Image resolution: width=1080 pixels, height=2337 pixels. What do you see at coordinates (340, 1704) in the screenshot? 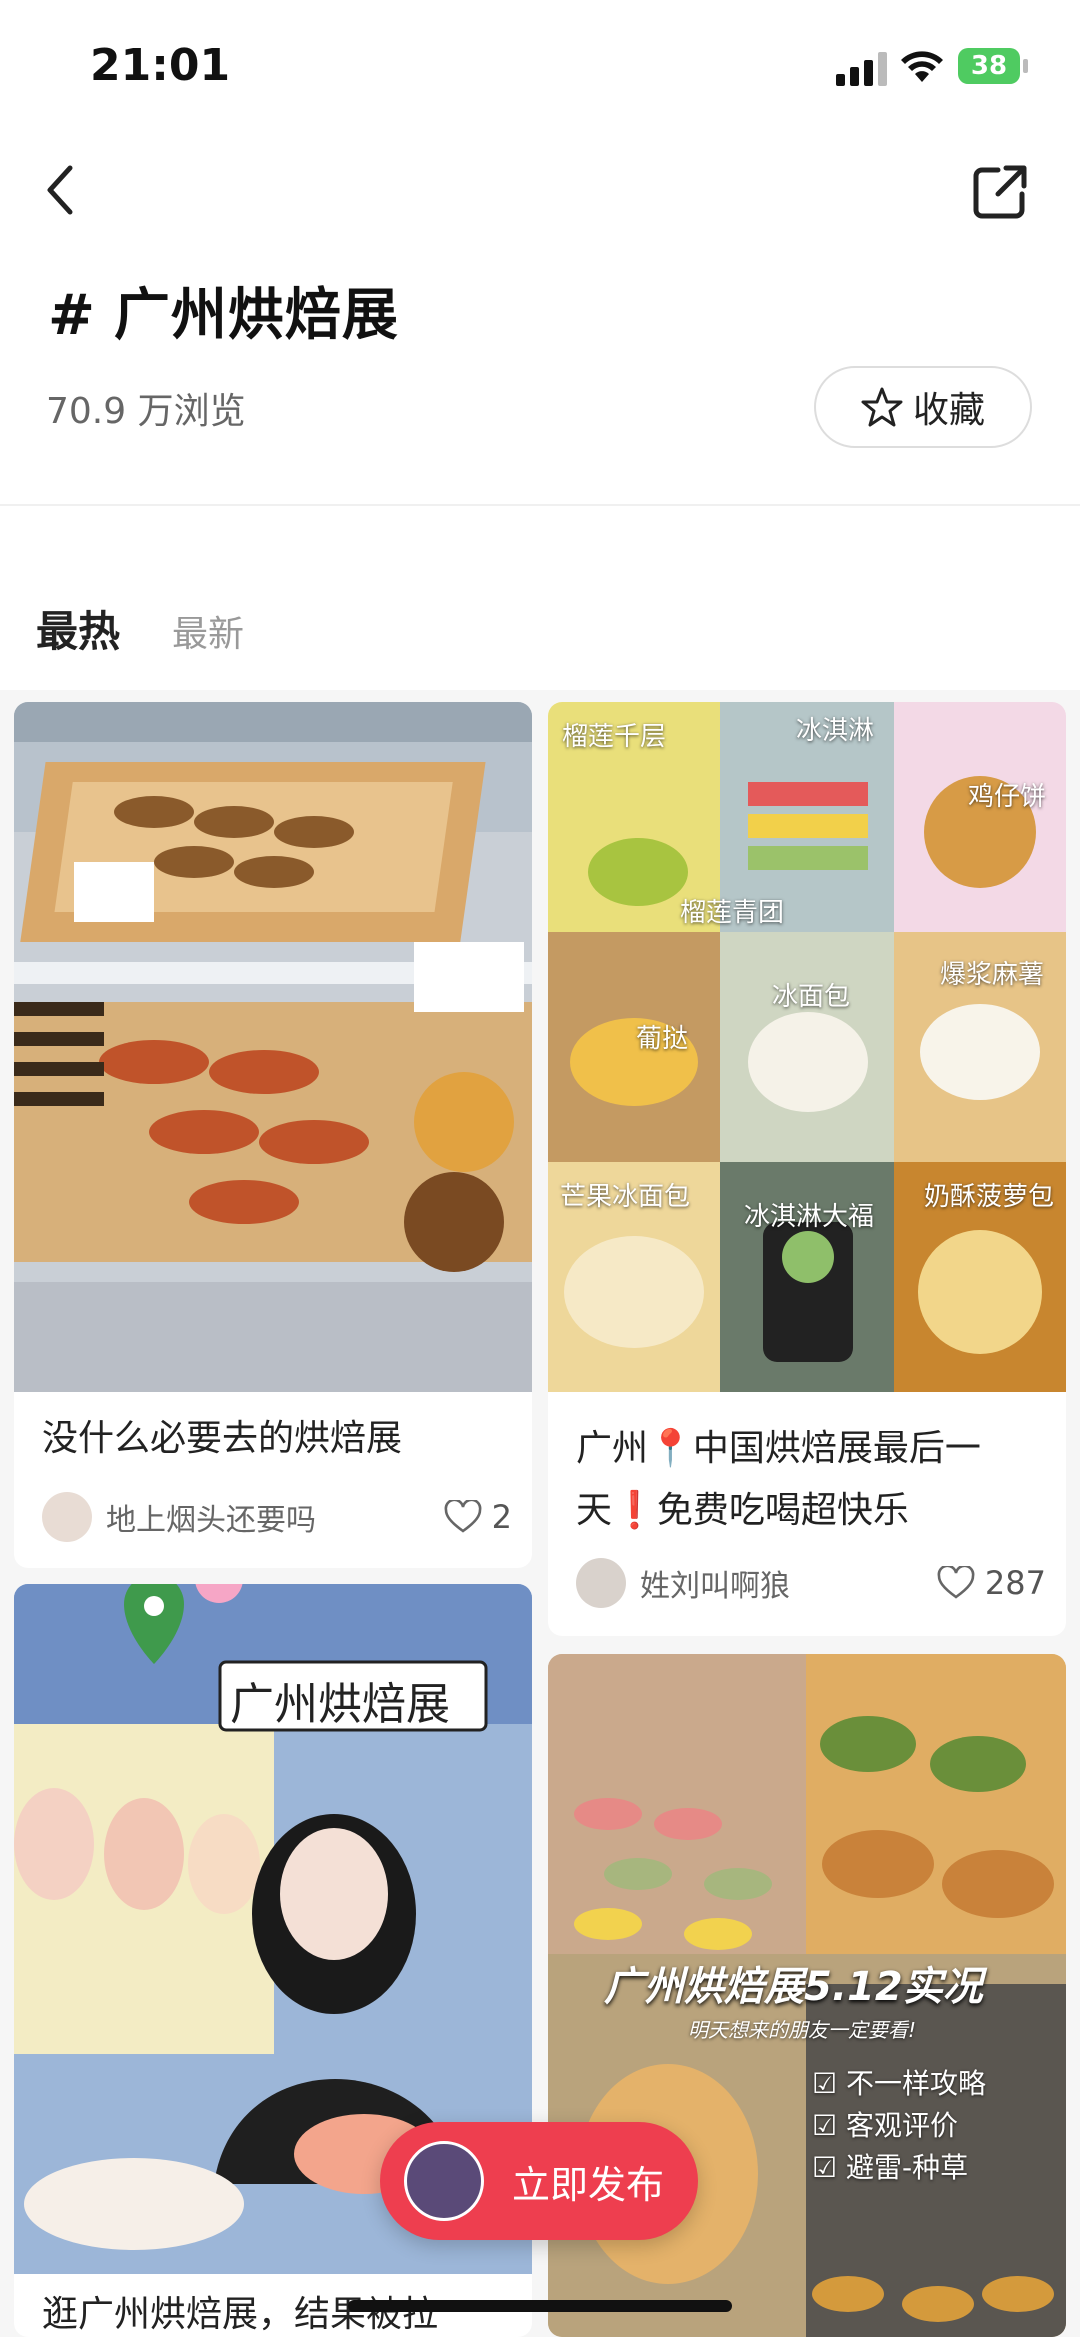
I see `image-caption: 广州烘焙展` at bounding box center [340, 1704].